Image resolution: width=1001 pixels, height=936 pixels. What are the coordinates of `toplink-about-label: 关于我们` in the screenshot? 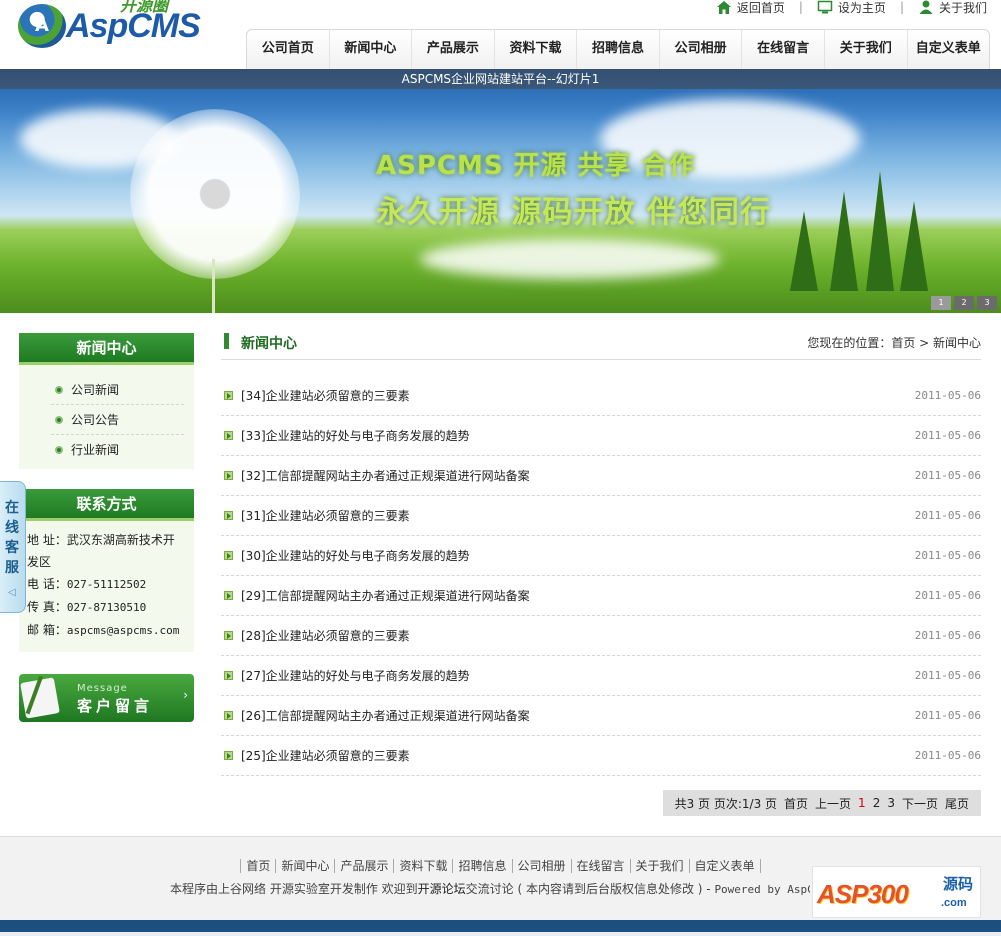 It's located at (962, 7).